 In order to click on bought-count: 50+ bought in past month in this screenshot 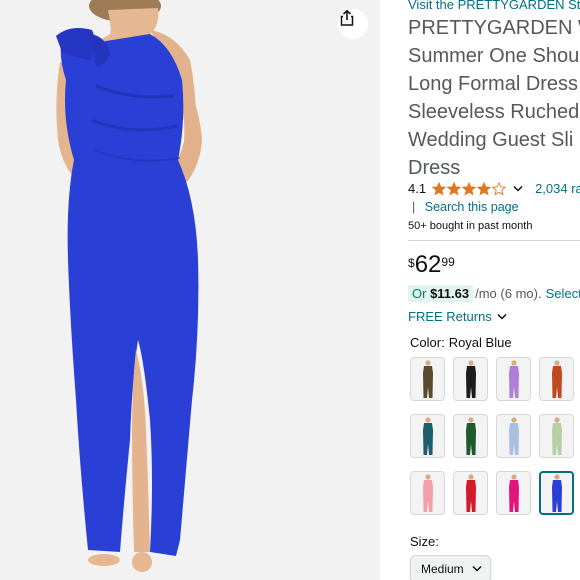, I will do `click(470, 226)`.